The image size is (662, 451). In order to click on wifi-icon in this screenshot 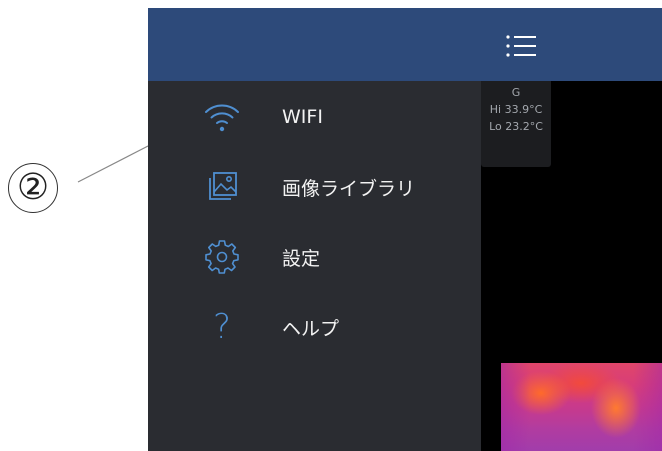, I will do `click(222, 117)`.